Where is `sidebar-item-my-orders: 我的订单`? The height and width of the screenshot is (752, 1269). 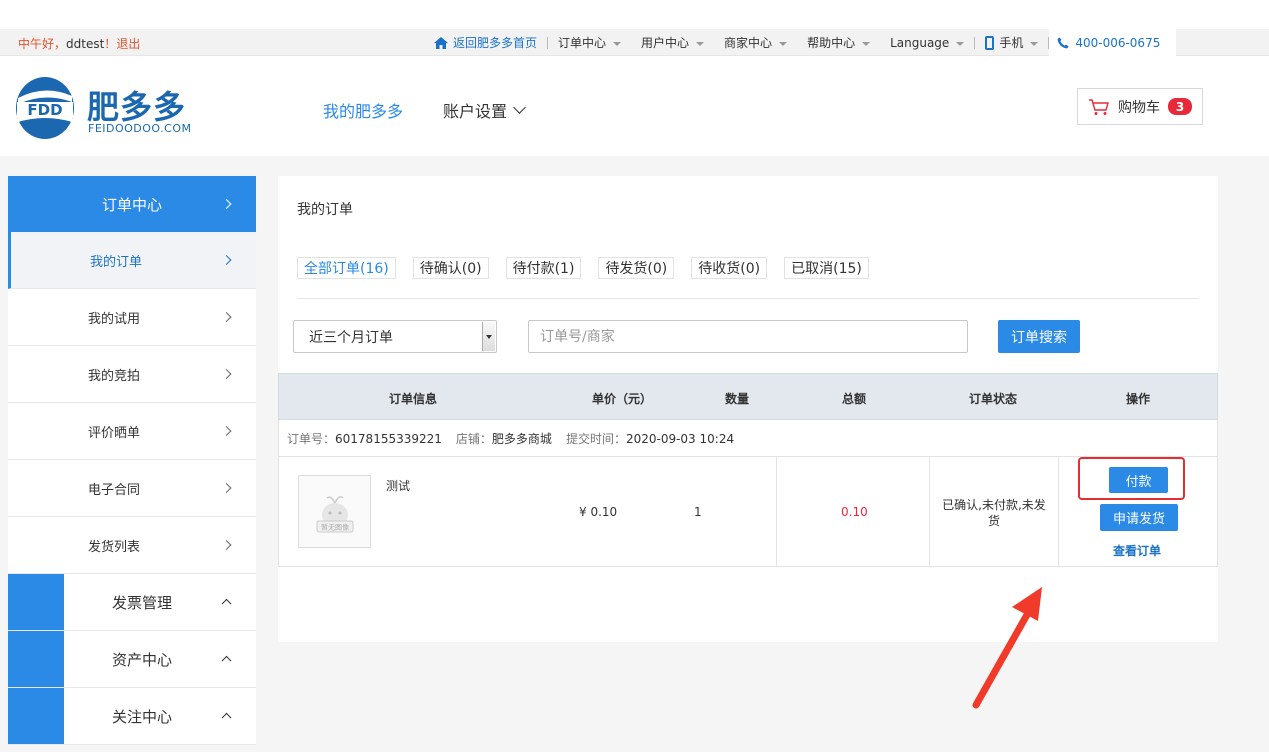 sidebar-item-my-orders: 我的订单 is located at coordinates (132, 260).